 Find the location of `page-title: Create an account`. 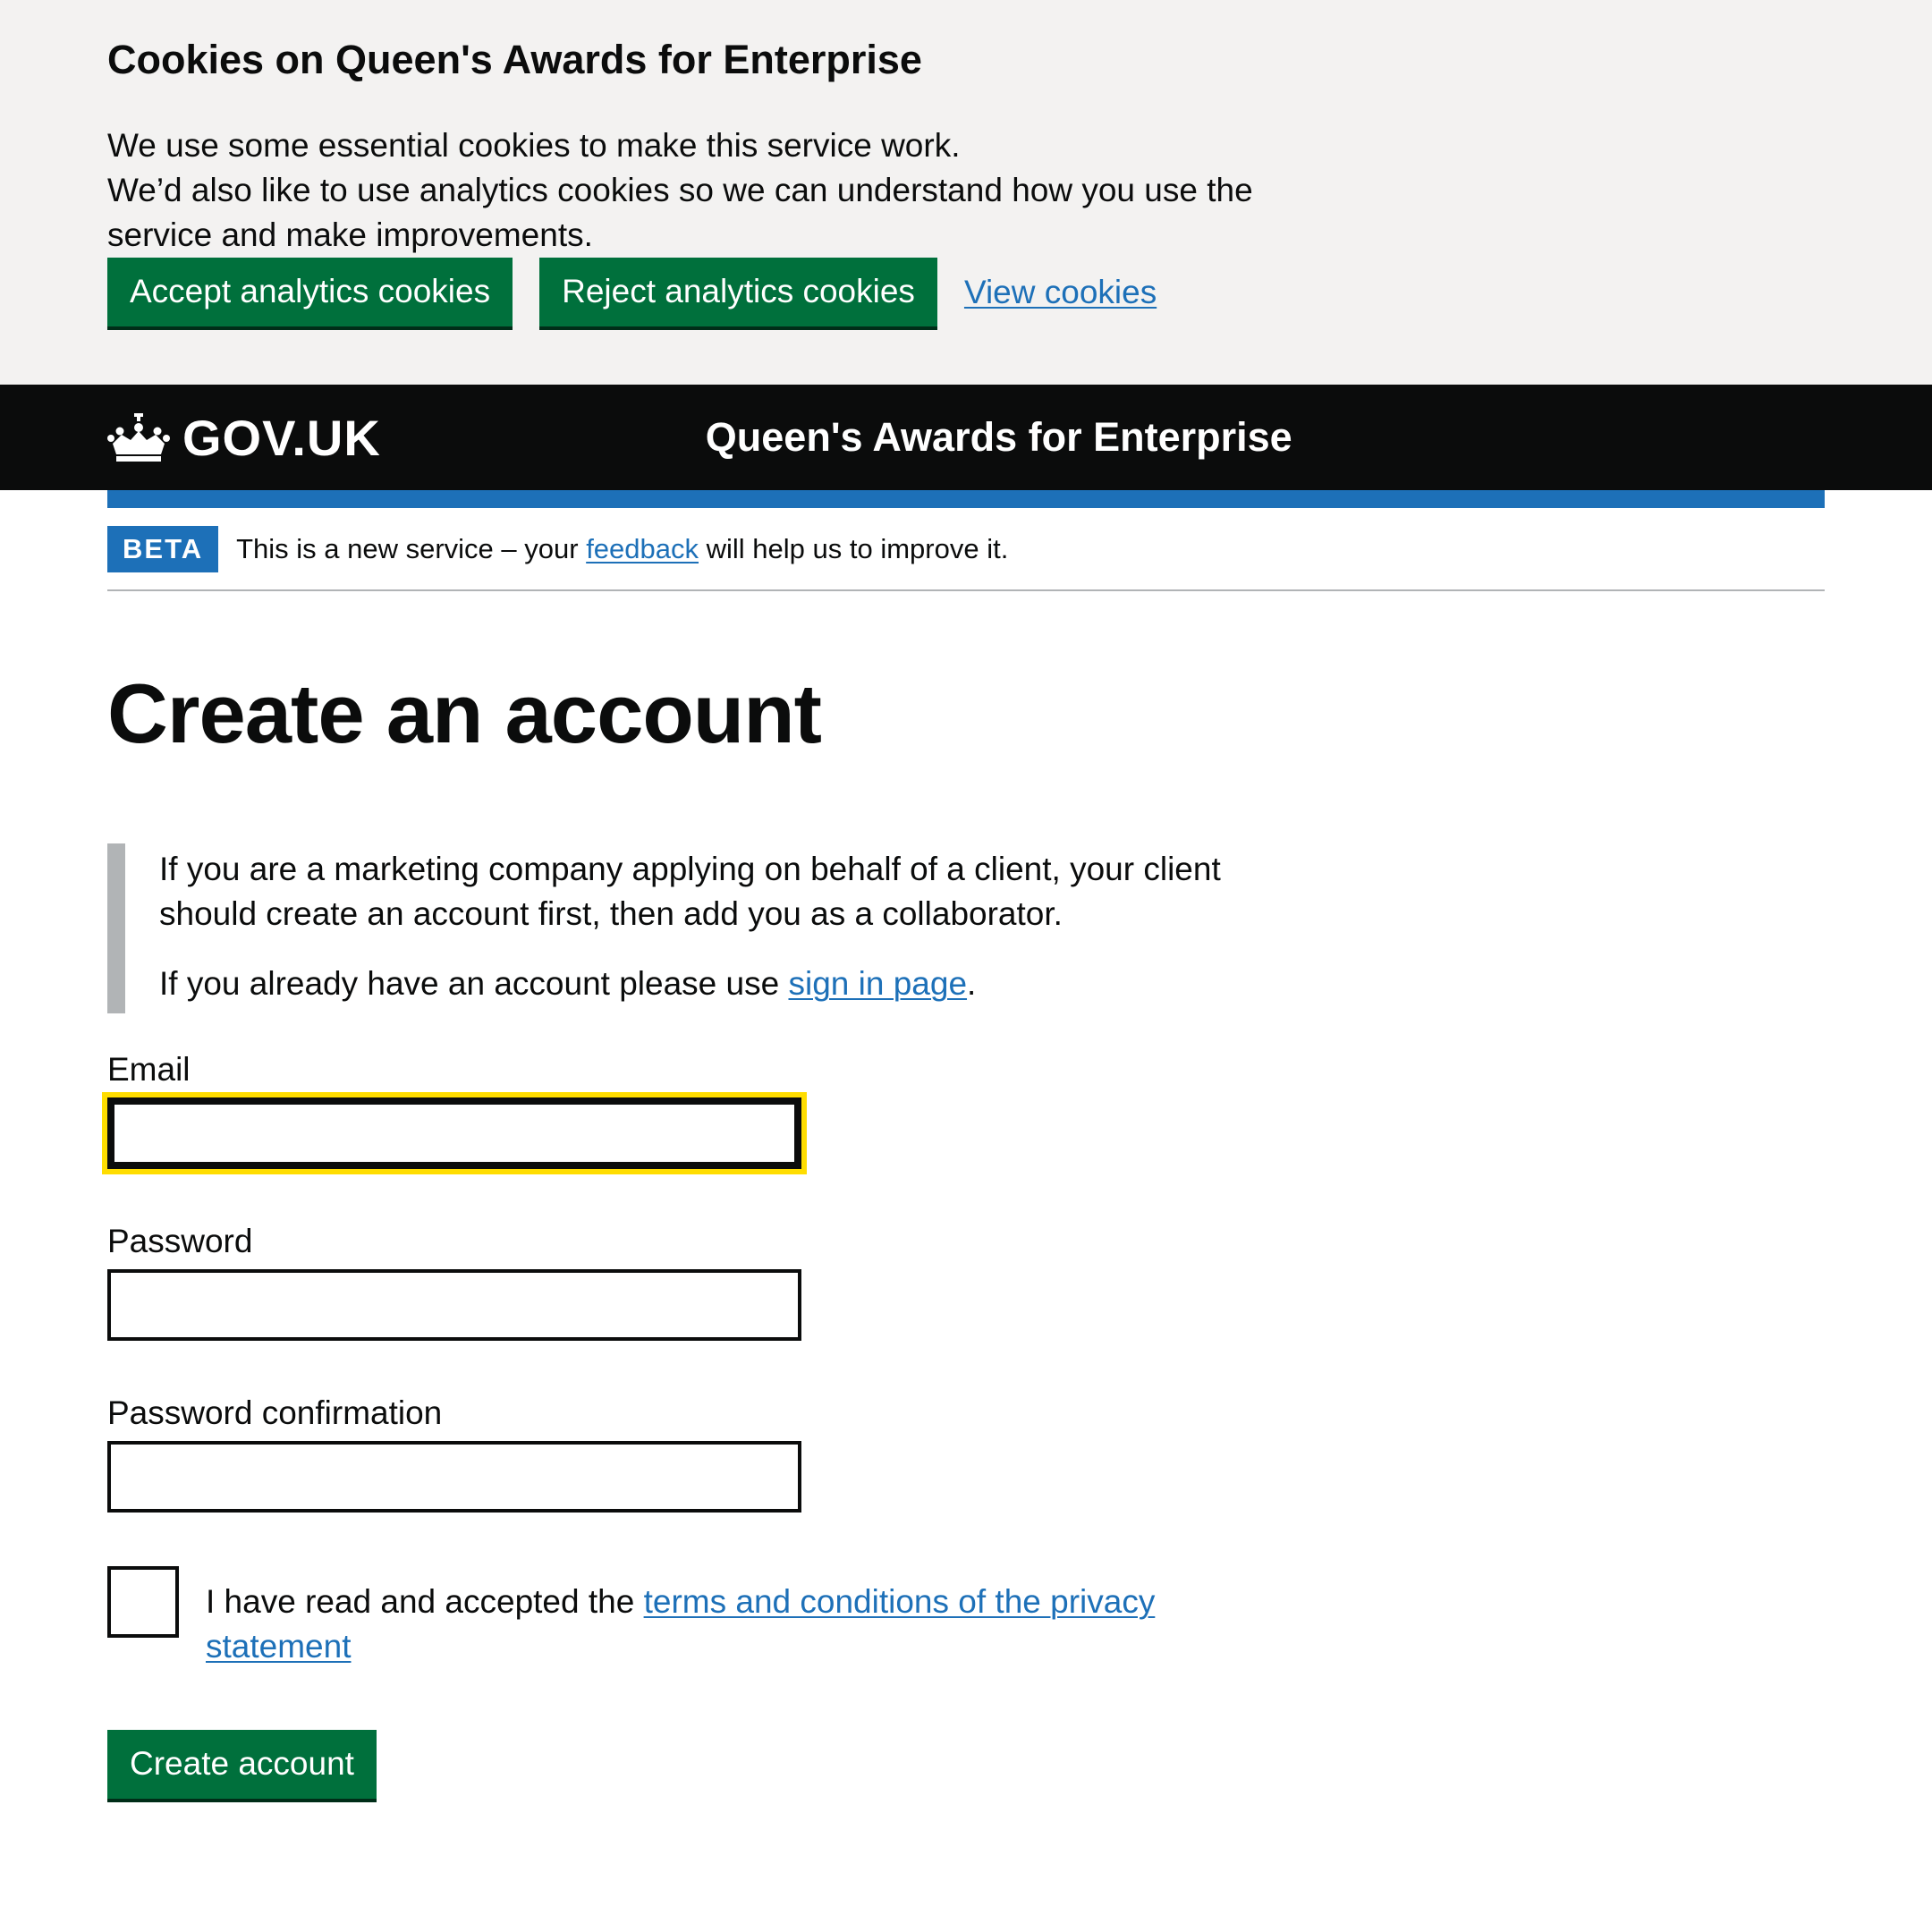

page-title: Create an account is located at coordinates (464, 713).